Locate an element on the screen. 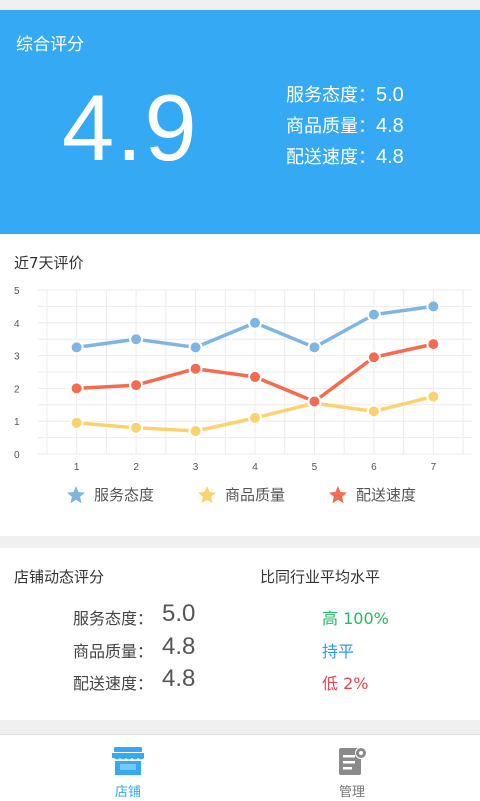  nav-label-manage: 管理 is located at coordinates (351, 792).